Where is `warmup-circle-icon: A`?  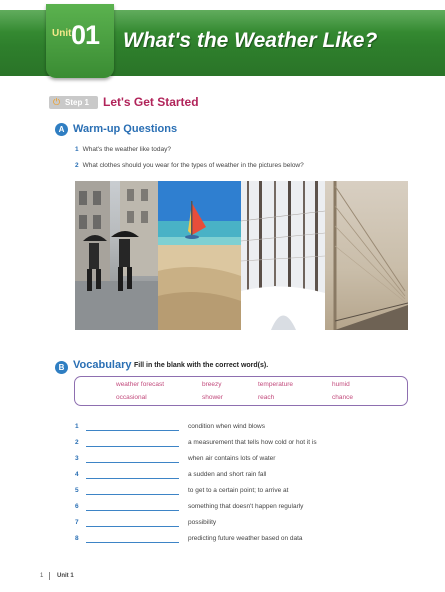 warmup-circle-icon: A is located at coordinates (61, 129).